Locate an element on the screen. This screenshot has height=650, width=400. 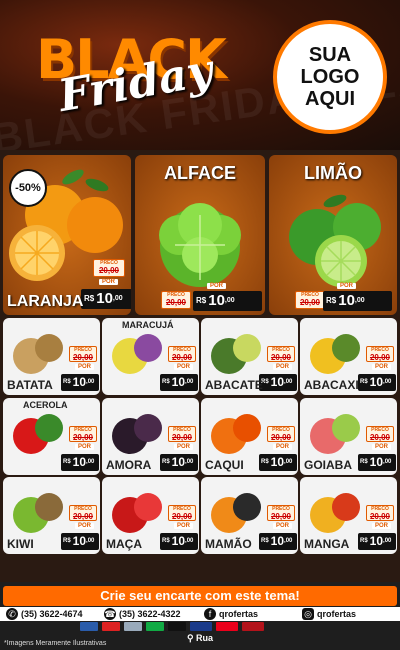
product-card: PRECO 20,00 POR R$ 10,00 ABACATE is located at coordinates (249, 356).